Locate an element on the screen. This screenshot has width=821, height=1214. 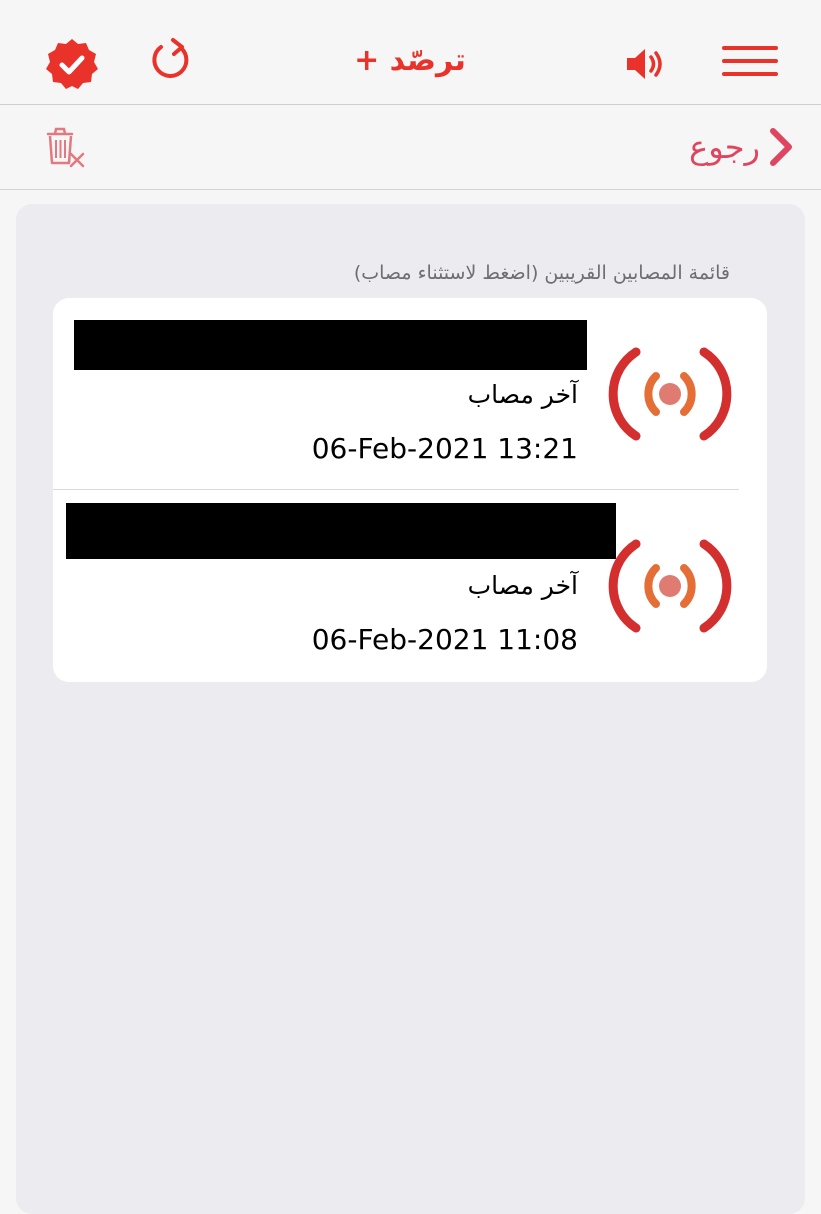
app-title: ترصّد + is located at coordinates (410, 60).